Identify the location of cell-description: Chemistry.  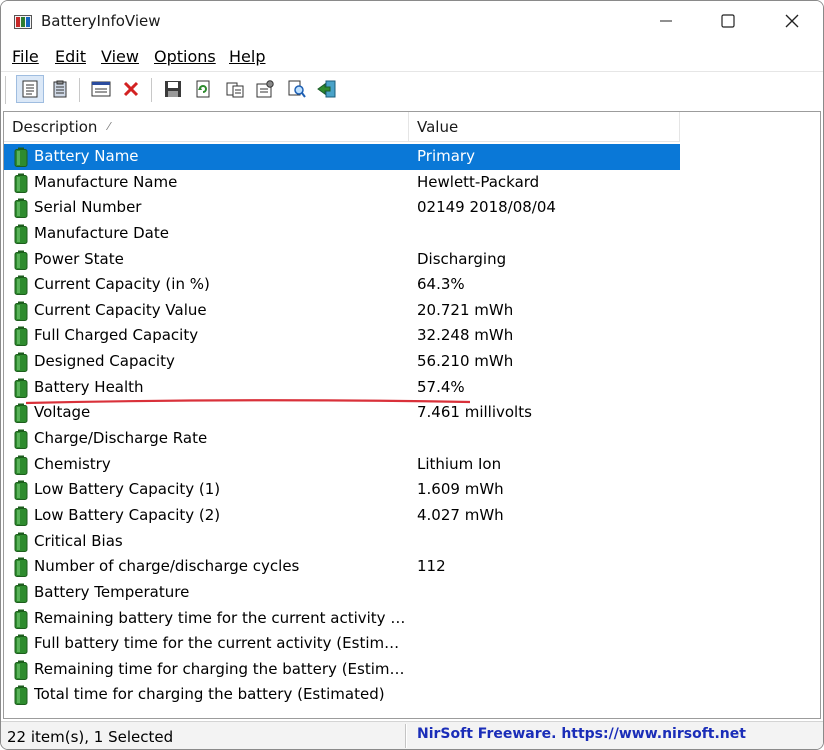
(72, 463).